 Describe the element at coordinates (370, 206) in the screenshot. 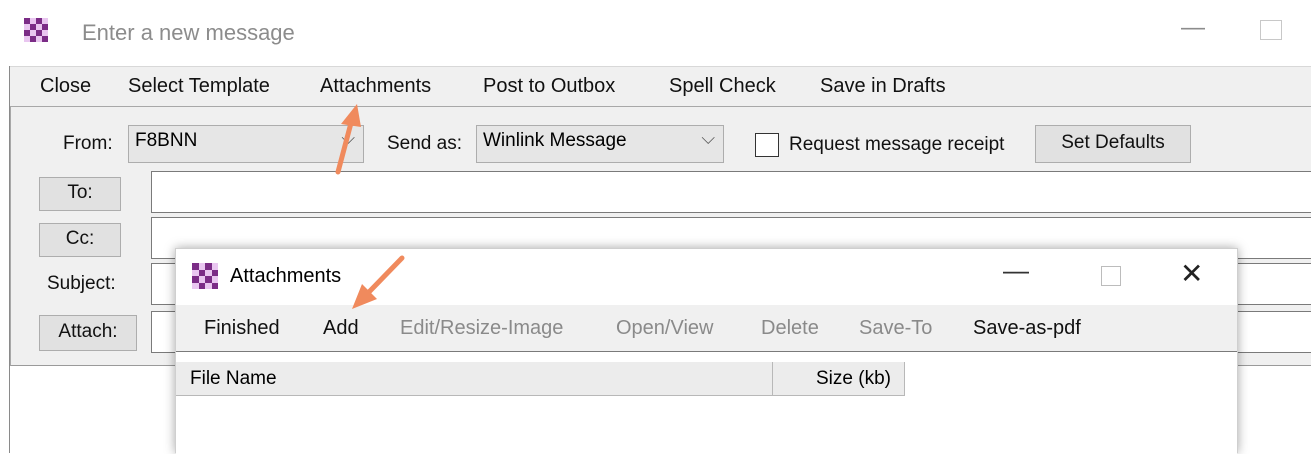

I see `annotation-arrows` at that location.